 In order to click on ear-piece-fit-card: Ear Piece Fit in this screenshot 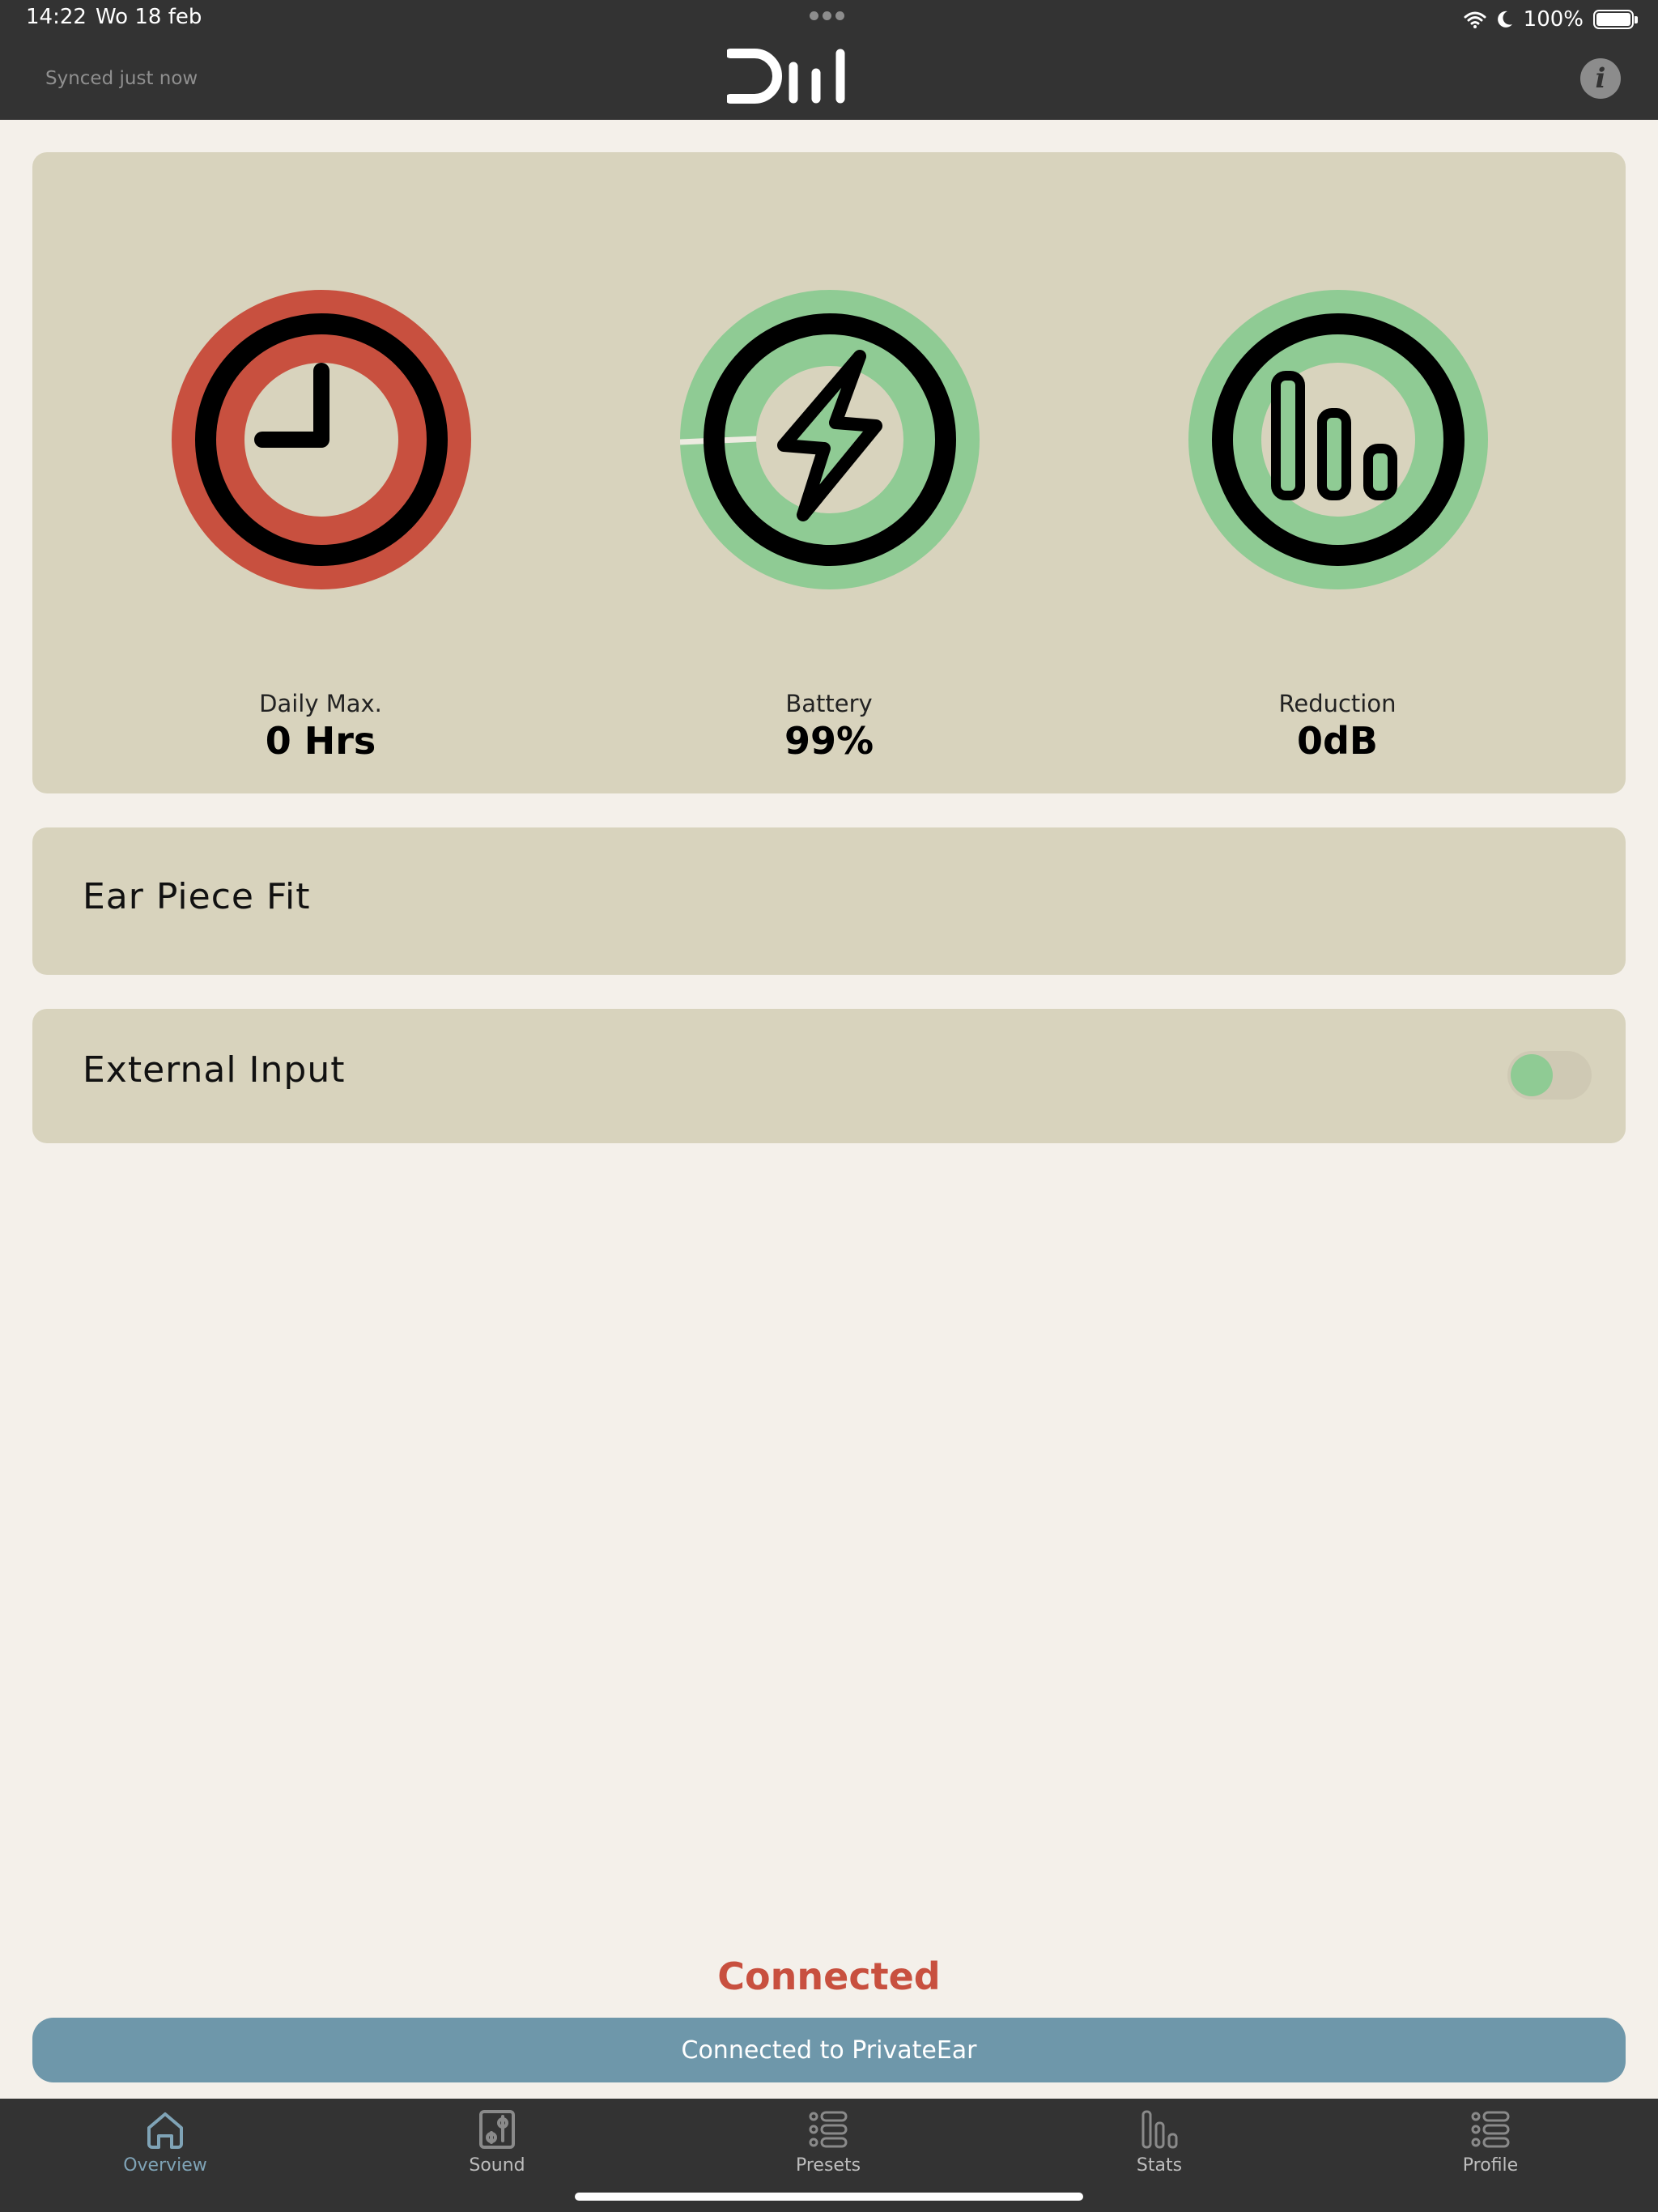, I will do `click(829, 901)`.